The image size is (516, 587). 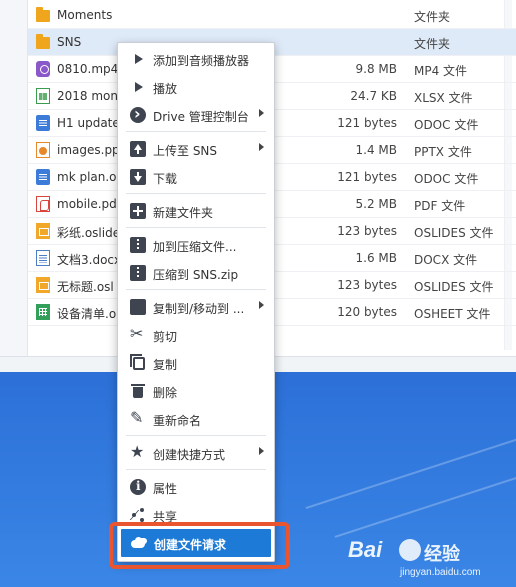 I want to click on drive-icon, so click(x=138, y=113).